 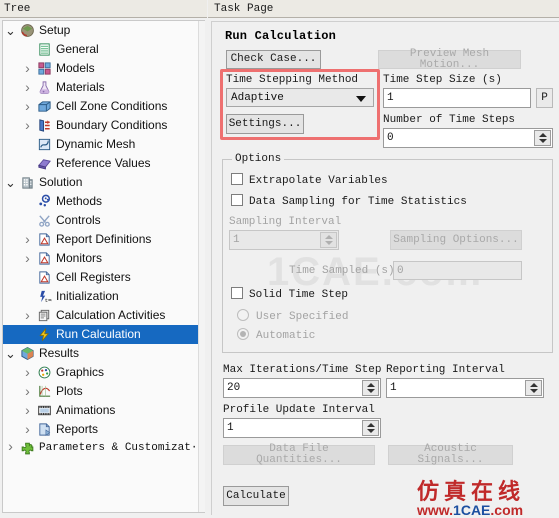 I want to click on sidebar-item-graphics: › Graphics, so click(x=104, y=372).